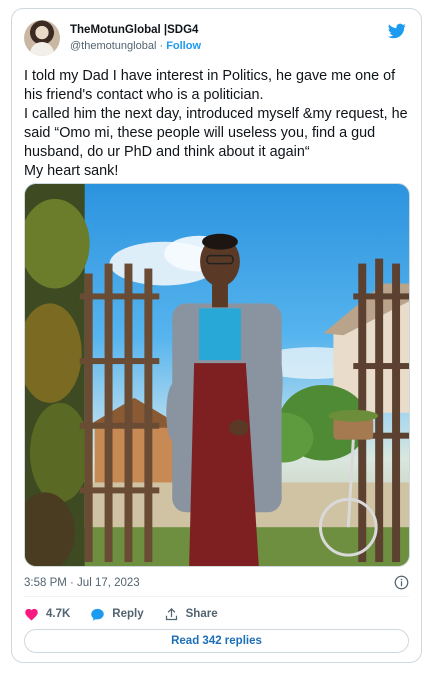  What do you see at coordinates (401, 582) in the screenshot?
I see `info-icon` at bounding box center [401, 582].